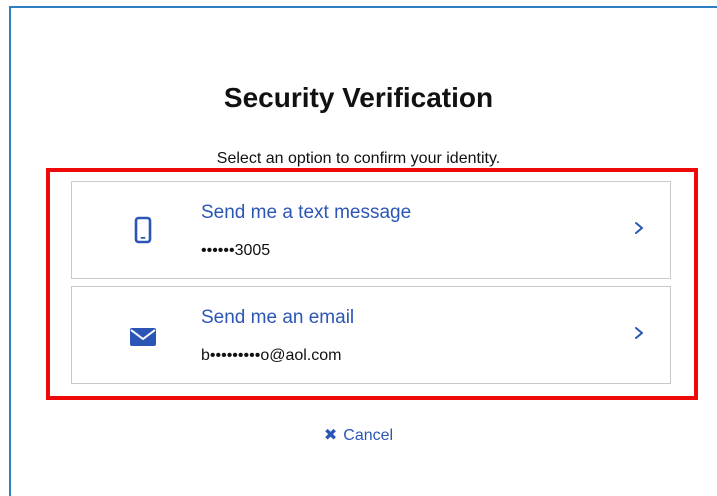 This screenshot has width=717, height=496. What do you see at coordinates (330, 435) in the screenshot?
I see `close-icon: ✖` at bounding box center [330, 435].